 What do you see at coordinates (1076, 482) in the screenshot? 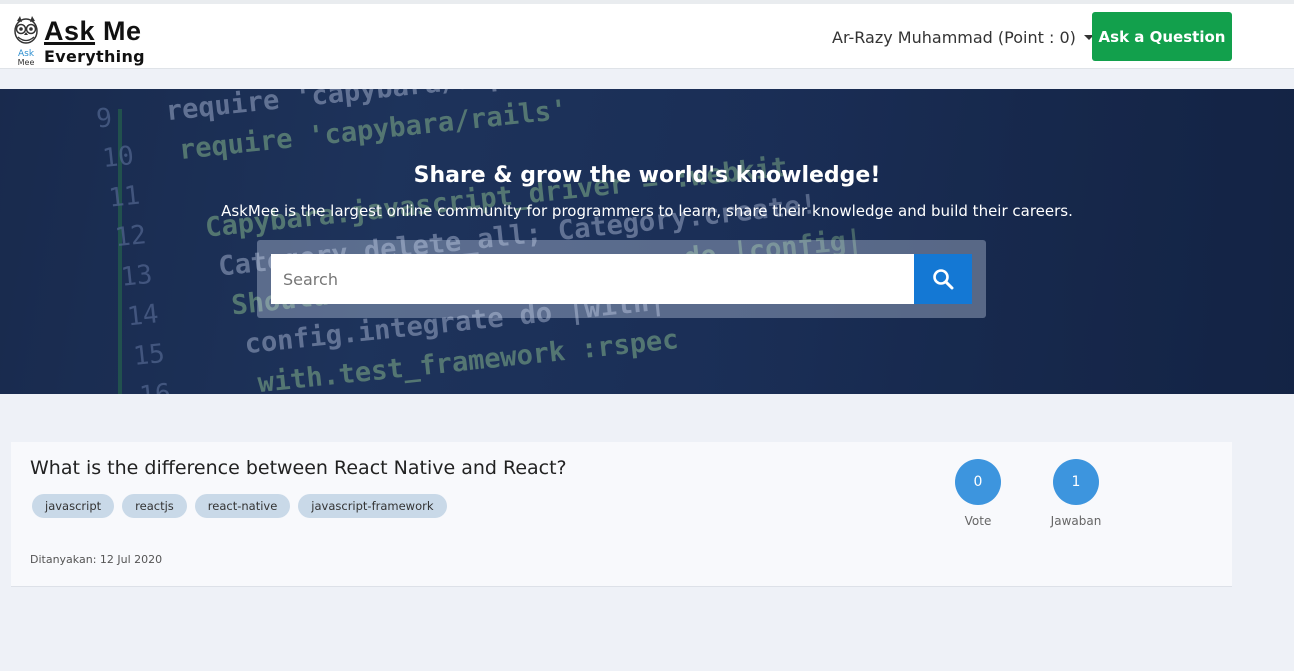
I see `answer-count: 1` at bounding box center [1076, 482].